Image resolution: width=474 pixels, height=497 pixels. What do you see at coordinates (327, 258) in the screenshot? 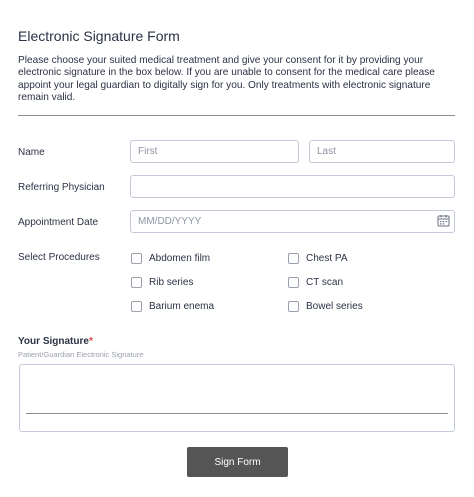
I see `option-label: Chest PA` at bounding box center [327, 258].